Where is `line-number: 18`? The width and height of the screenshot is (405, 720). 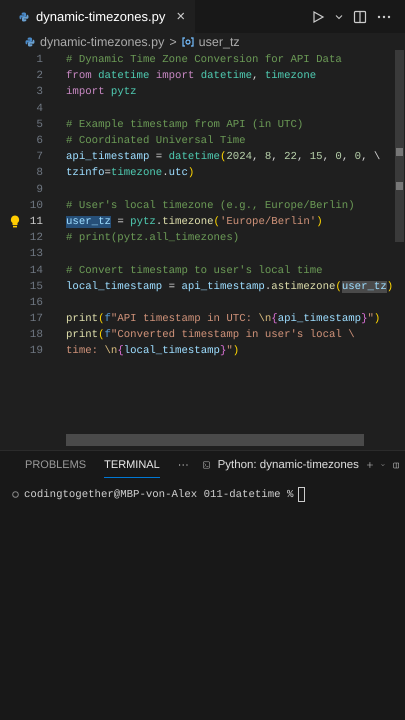
line-number: 18 is located at coordinates (35, 335).